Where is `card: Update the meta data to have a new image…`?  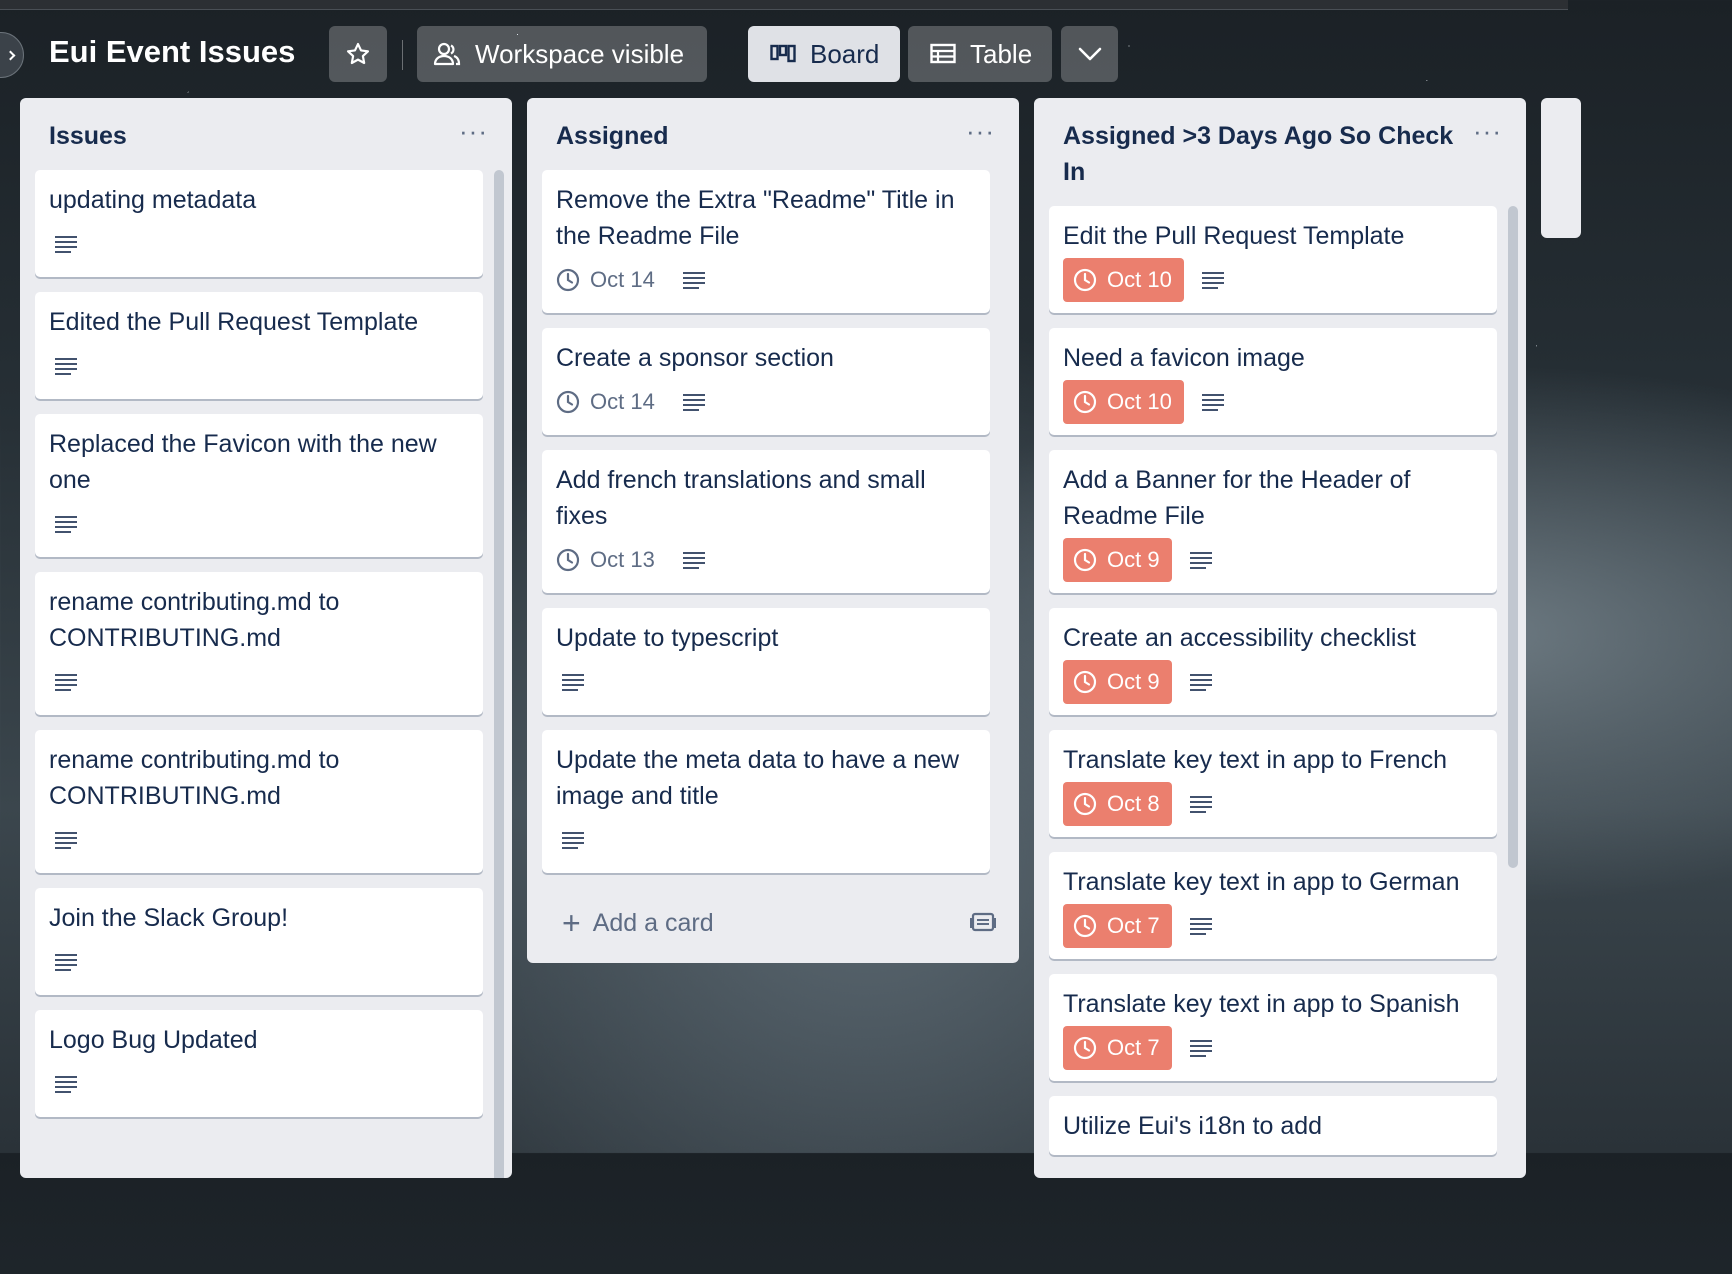 card: Update the meta data to have a new image… is located at coordinates (766, 801).